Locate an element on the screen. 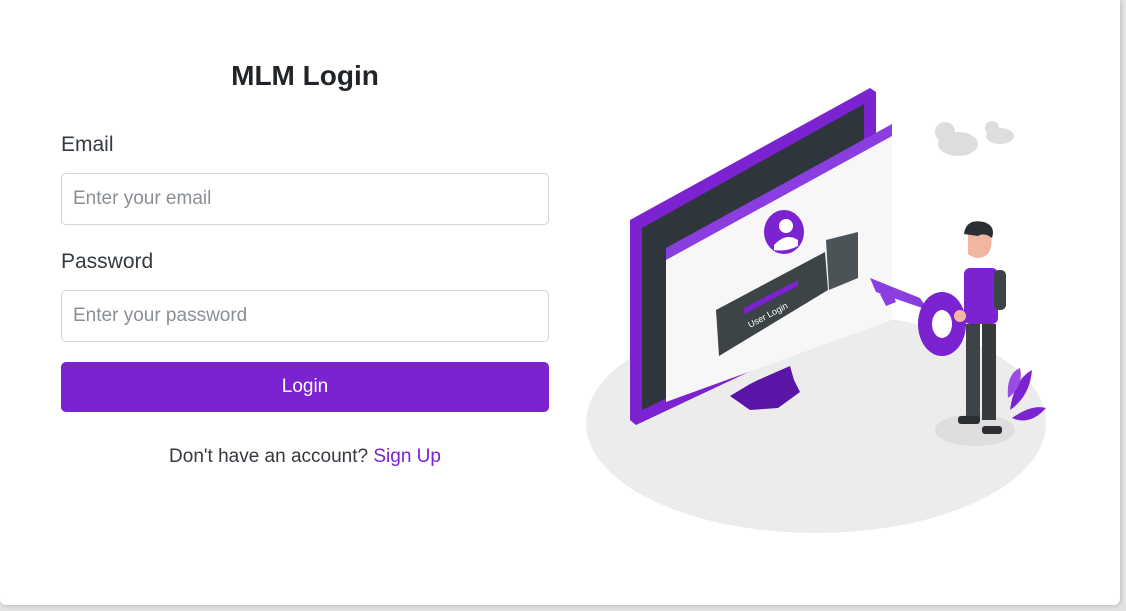 The height and width of the screenshot is (611, 1126). signup-prompt: Don't have an account? is located at coordinates (269, 456).